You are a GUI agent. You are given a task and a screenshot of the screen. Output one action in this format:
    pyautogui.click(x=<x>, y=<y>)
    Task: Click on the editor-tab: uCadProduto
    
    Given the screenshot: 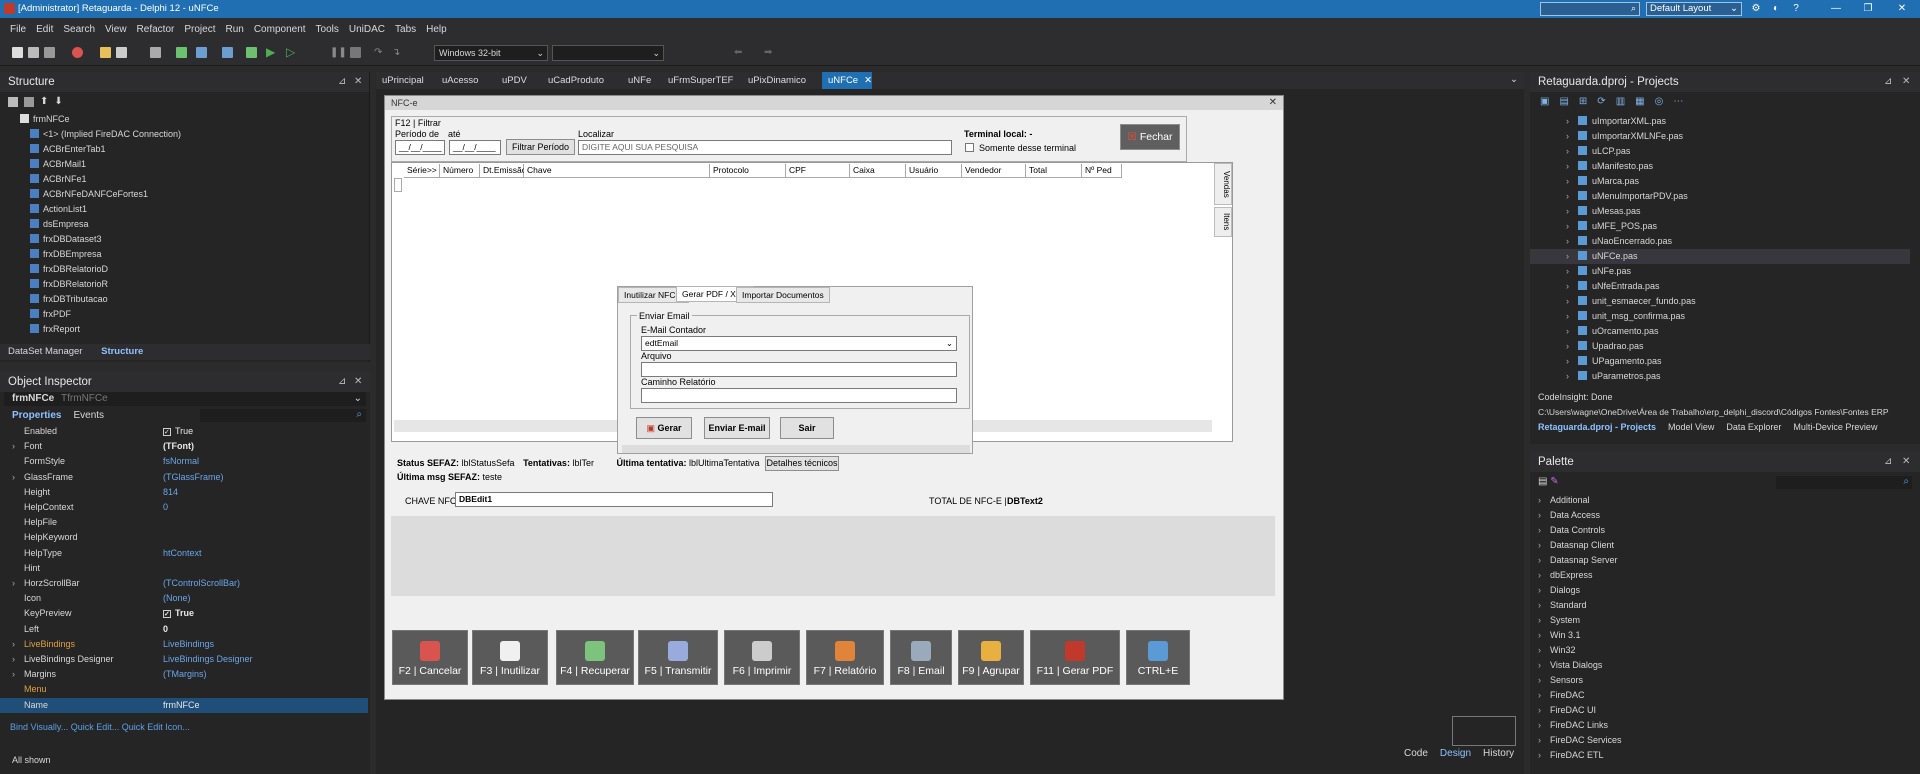 What is the action you would take?
    pyautogui.click(x=582, y=80)
    